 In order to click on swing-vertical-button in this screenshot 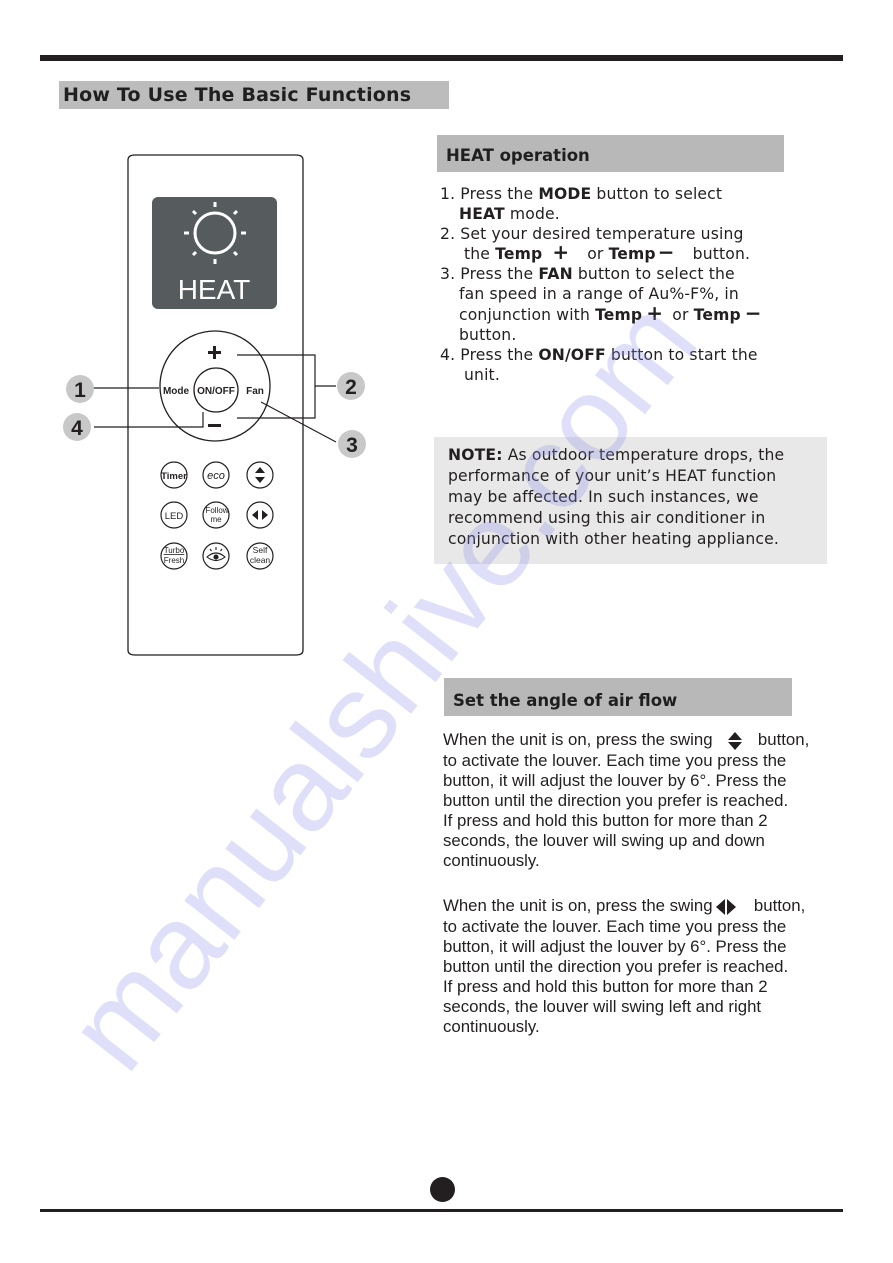, I will do `click(260, 475)`.